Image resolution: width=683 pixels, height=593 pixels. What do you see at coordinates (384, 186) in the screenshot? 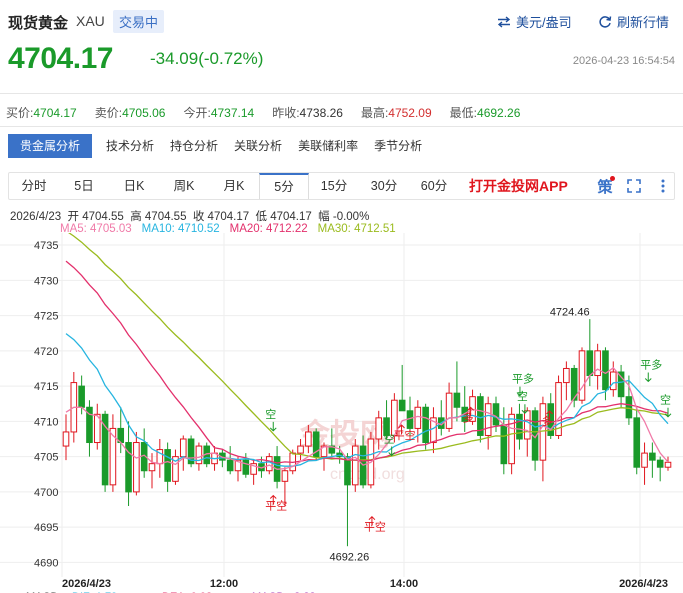
I see `period-tab-30min: 30分` at bounding box center [384, 186].